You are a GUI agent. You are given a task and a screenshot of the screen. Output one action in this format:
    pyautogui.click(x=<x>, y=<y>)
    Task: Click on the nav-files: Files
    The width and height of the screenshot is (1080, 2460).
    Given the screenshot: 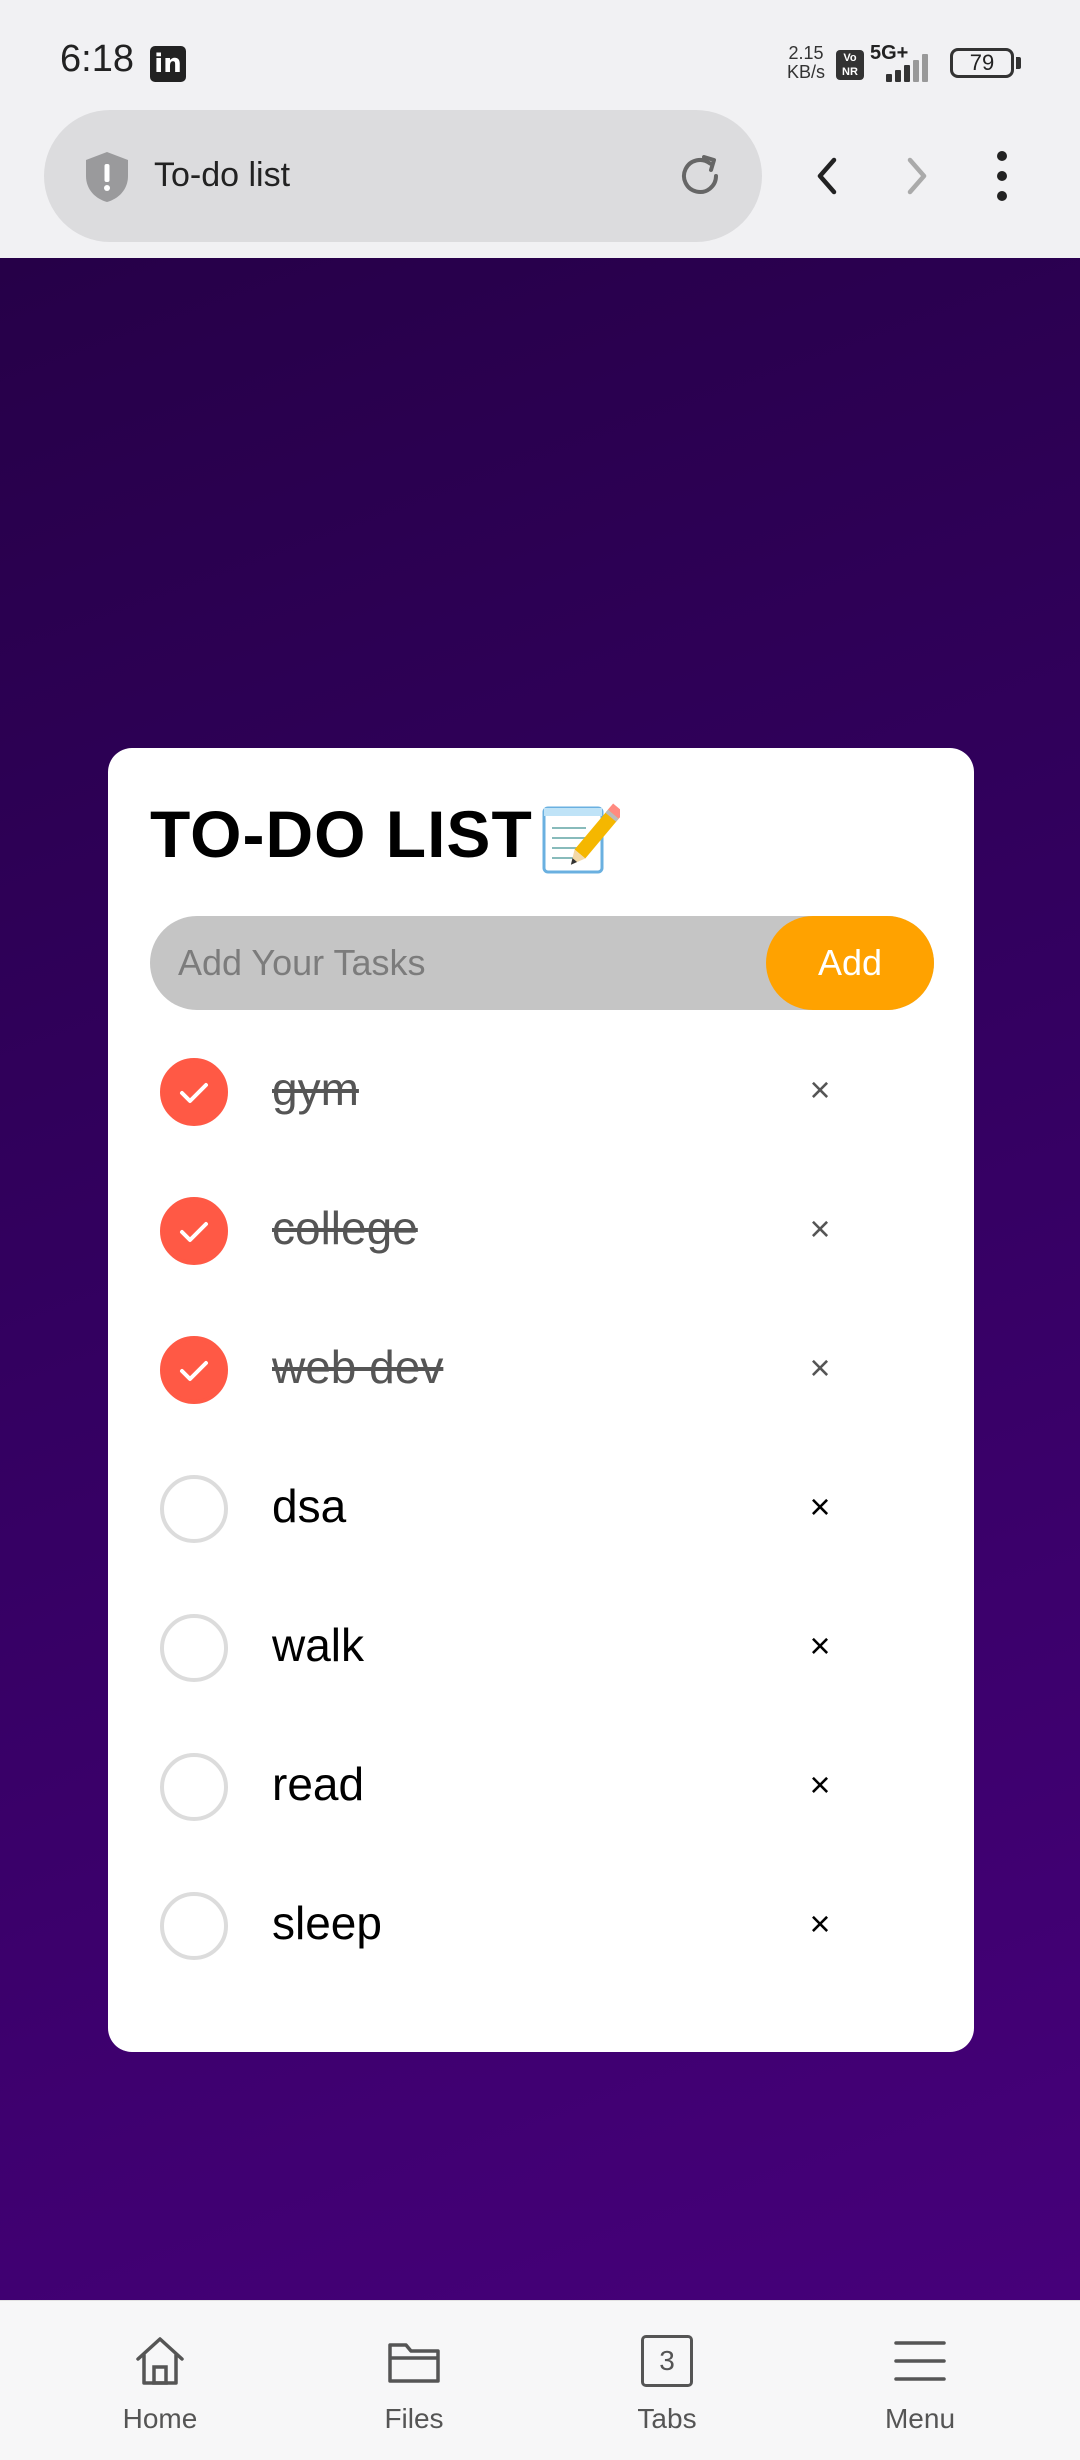 What is the action you would take?
    pyautogui.click(x=414, y=2380)
    